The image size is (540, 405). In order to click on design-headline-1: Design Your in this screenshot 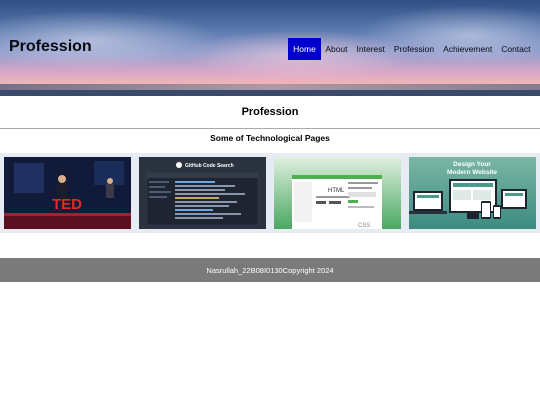, I will do `click(472, 164)`.